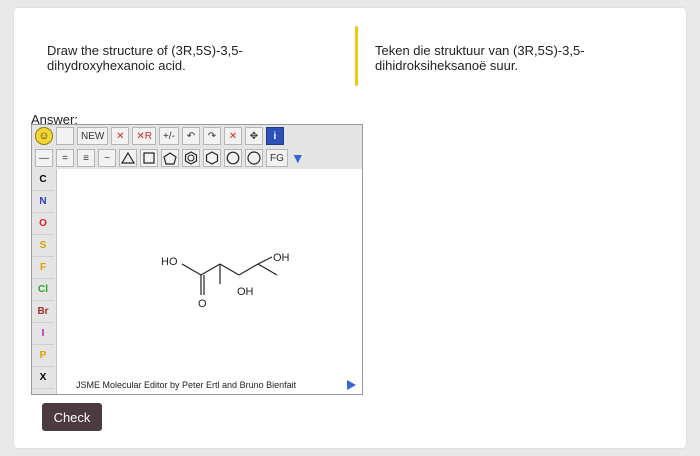 The image size is (700, 456). What do you see at coordinates (43, 202) in the screenshot?
I see `atom-button: N` at bounding box center [43, 202].